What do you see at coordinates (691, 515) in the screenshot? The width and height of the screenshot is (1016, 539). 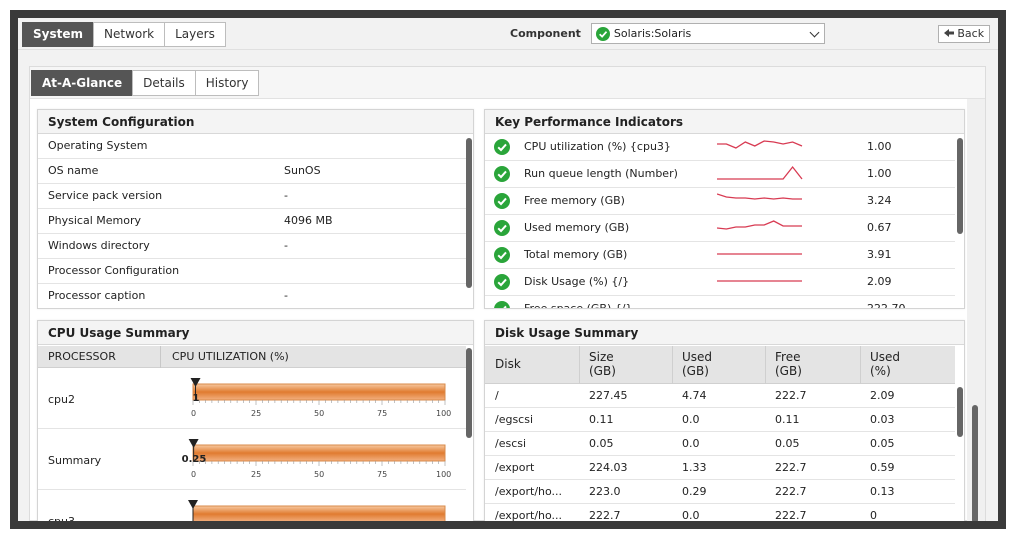 I see `table-cell: 0.0` at bounding box center [691, 515].